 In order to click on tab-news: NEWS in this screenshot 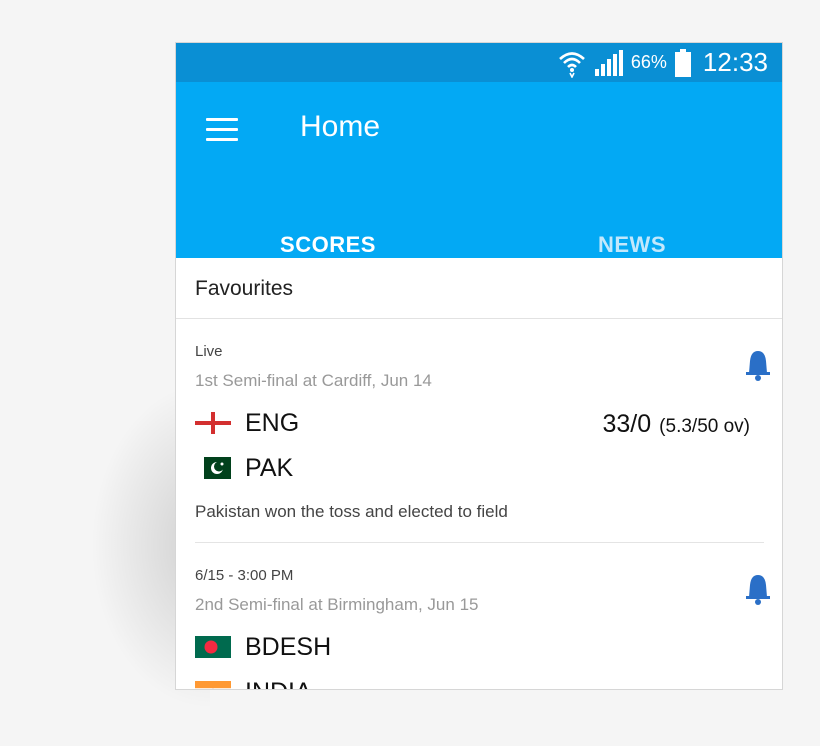, I will do `click(631, 245)`.